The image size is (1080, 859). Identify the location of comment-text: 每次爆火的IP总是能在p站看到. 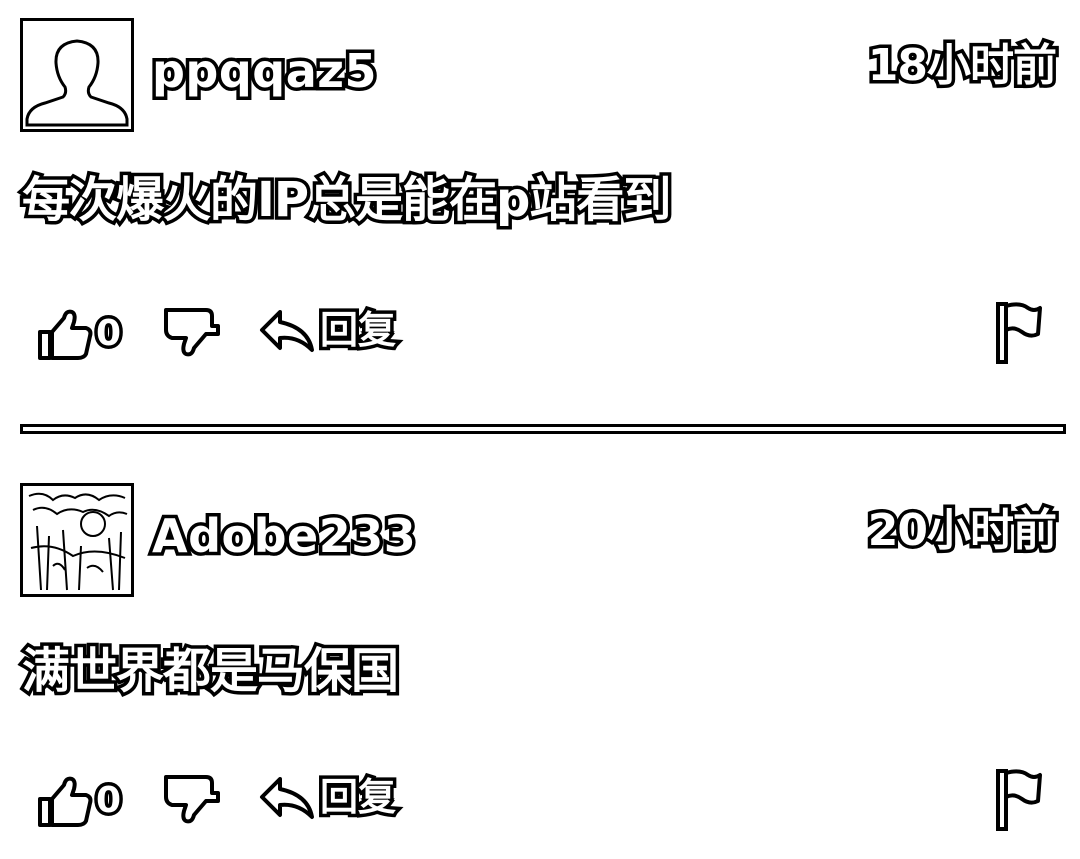
(346, 200).